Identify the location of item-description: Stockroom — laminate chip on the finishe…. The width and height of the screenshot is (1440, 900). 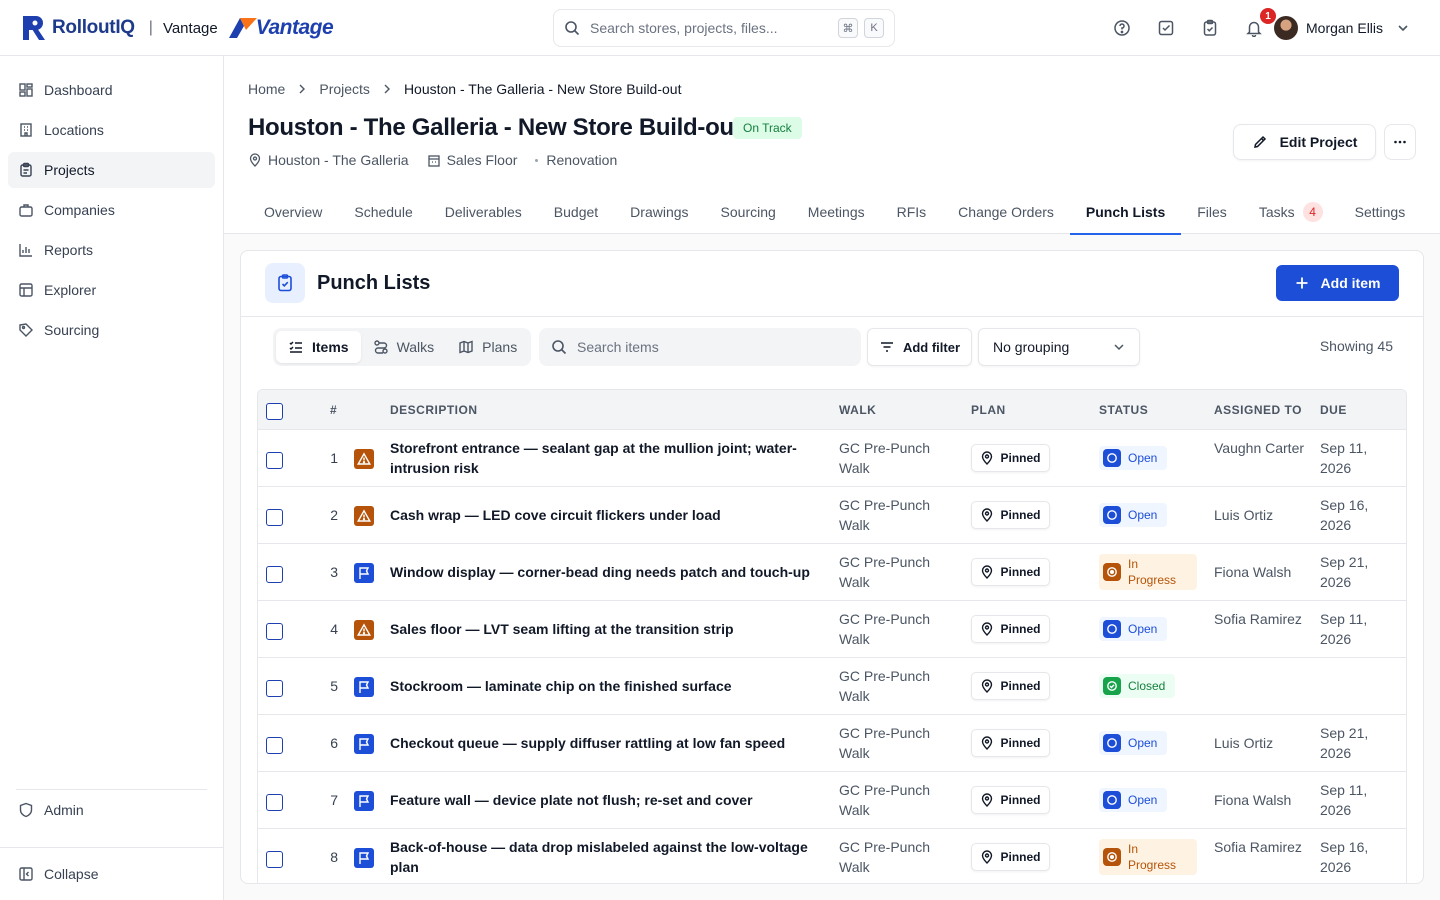
(602, 686).